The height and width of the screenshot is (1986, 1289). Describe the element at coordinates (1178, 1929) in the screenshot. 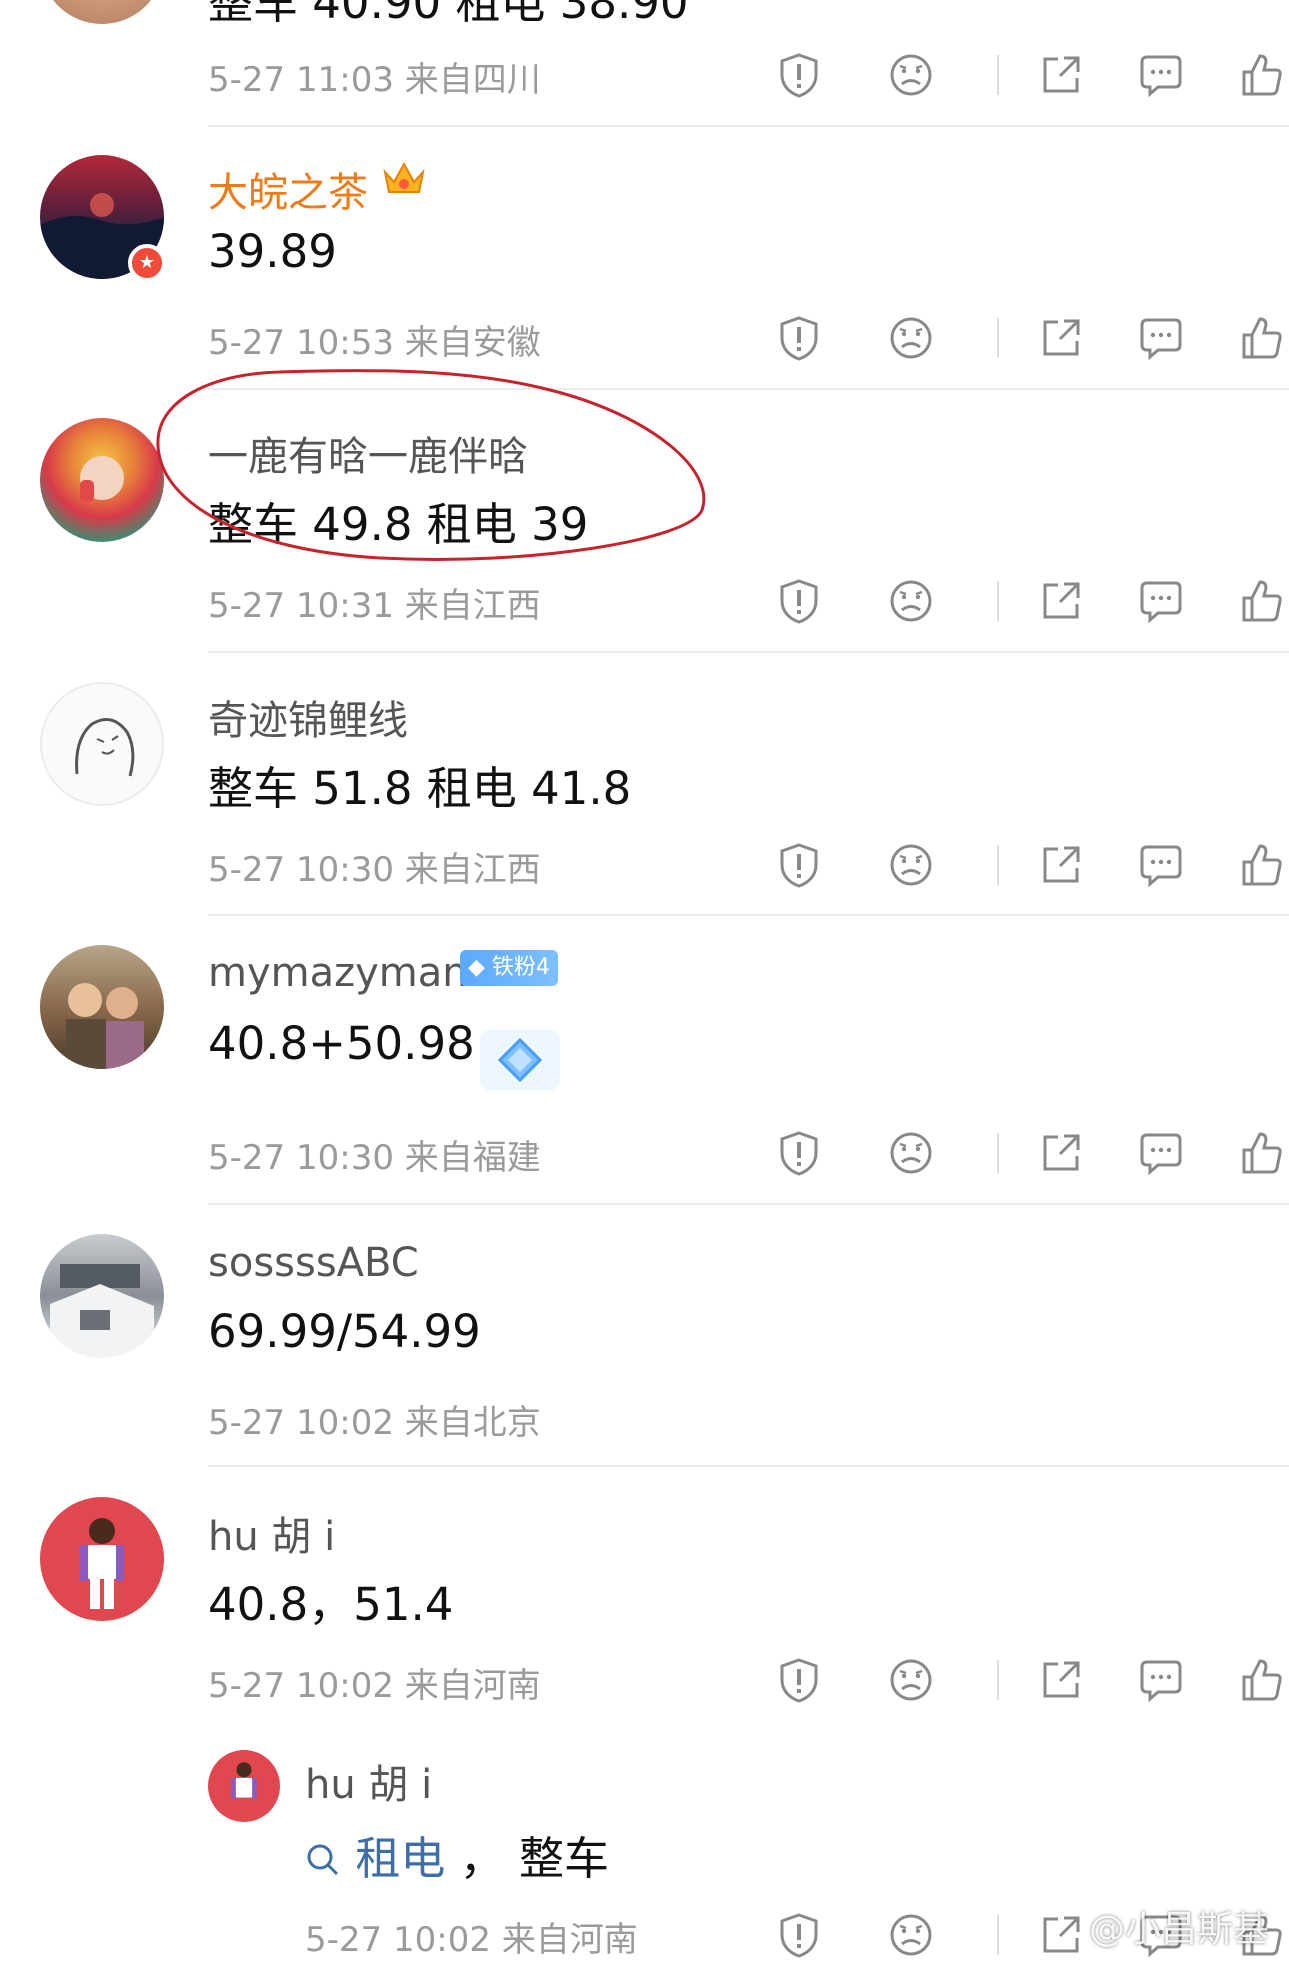

I see `watermark: @小昌斯基` at that location.